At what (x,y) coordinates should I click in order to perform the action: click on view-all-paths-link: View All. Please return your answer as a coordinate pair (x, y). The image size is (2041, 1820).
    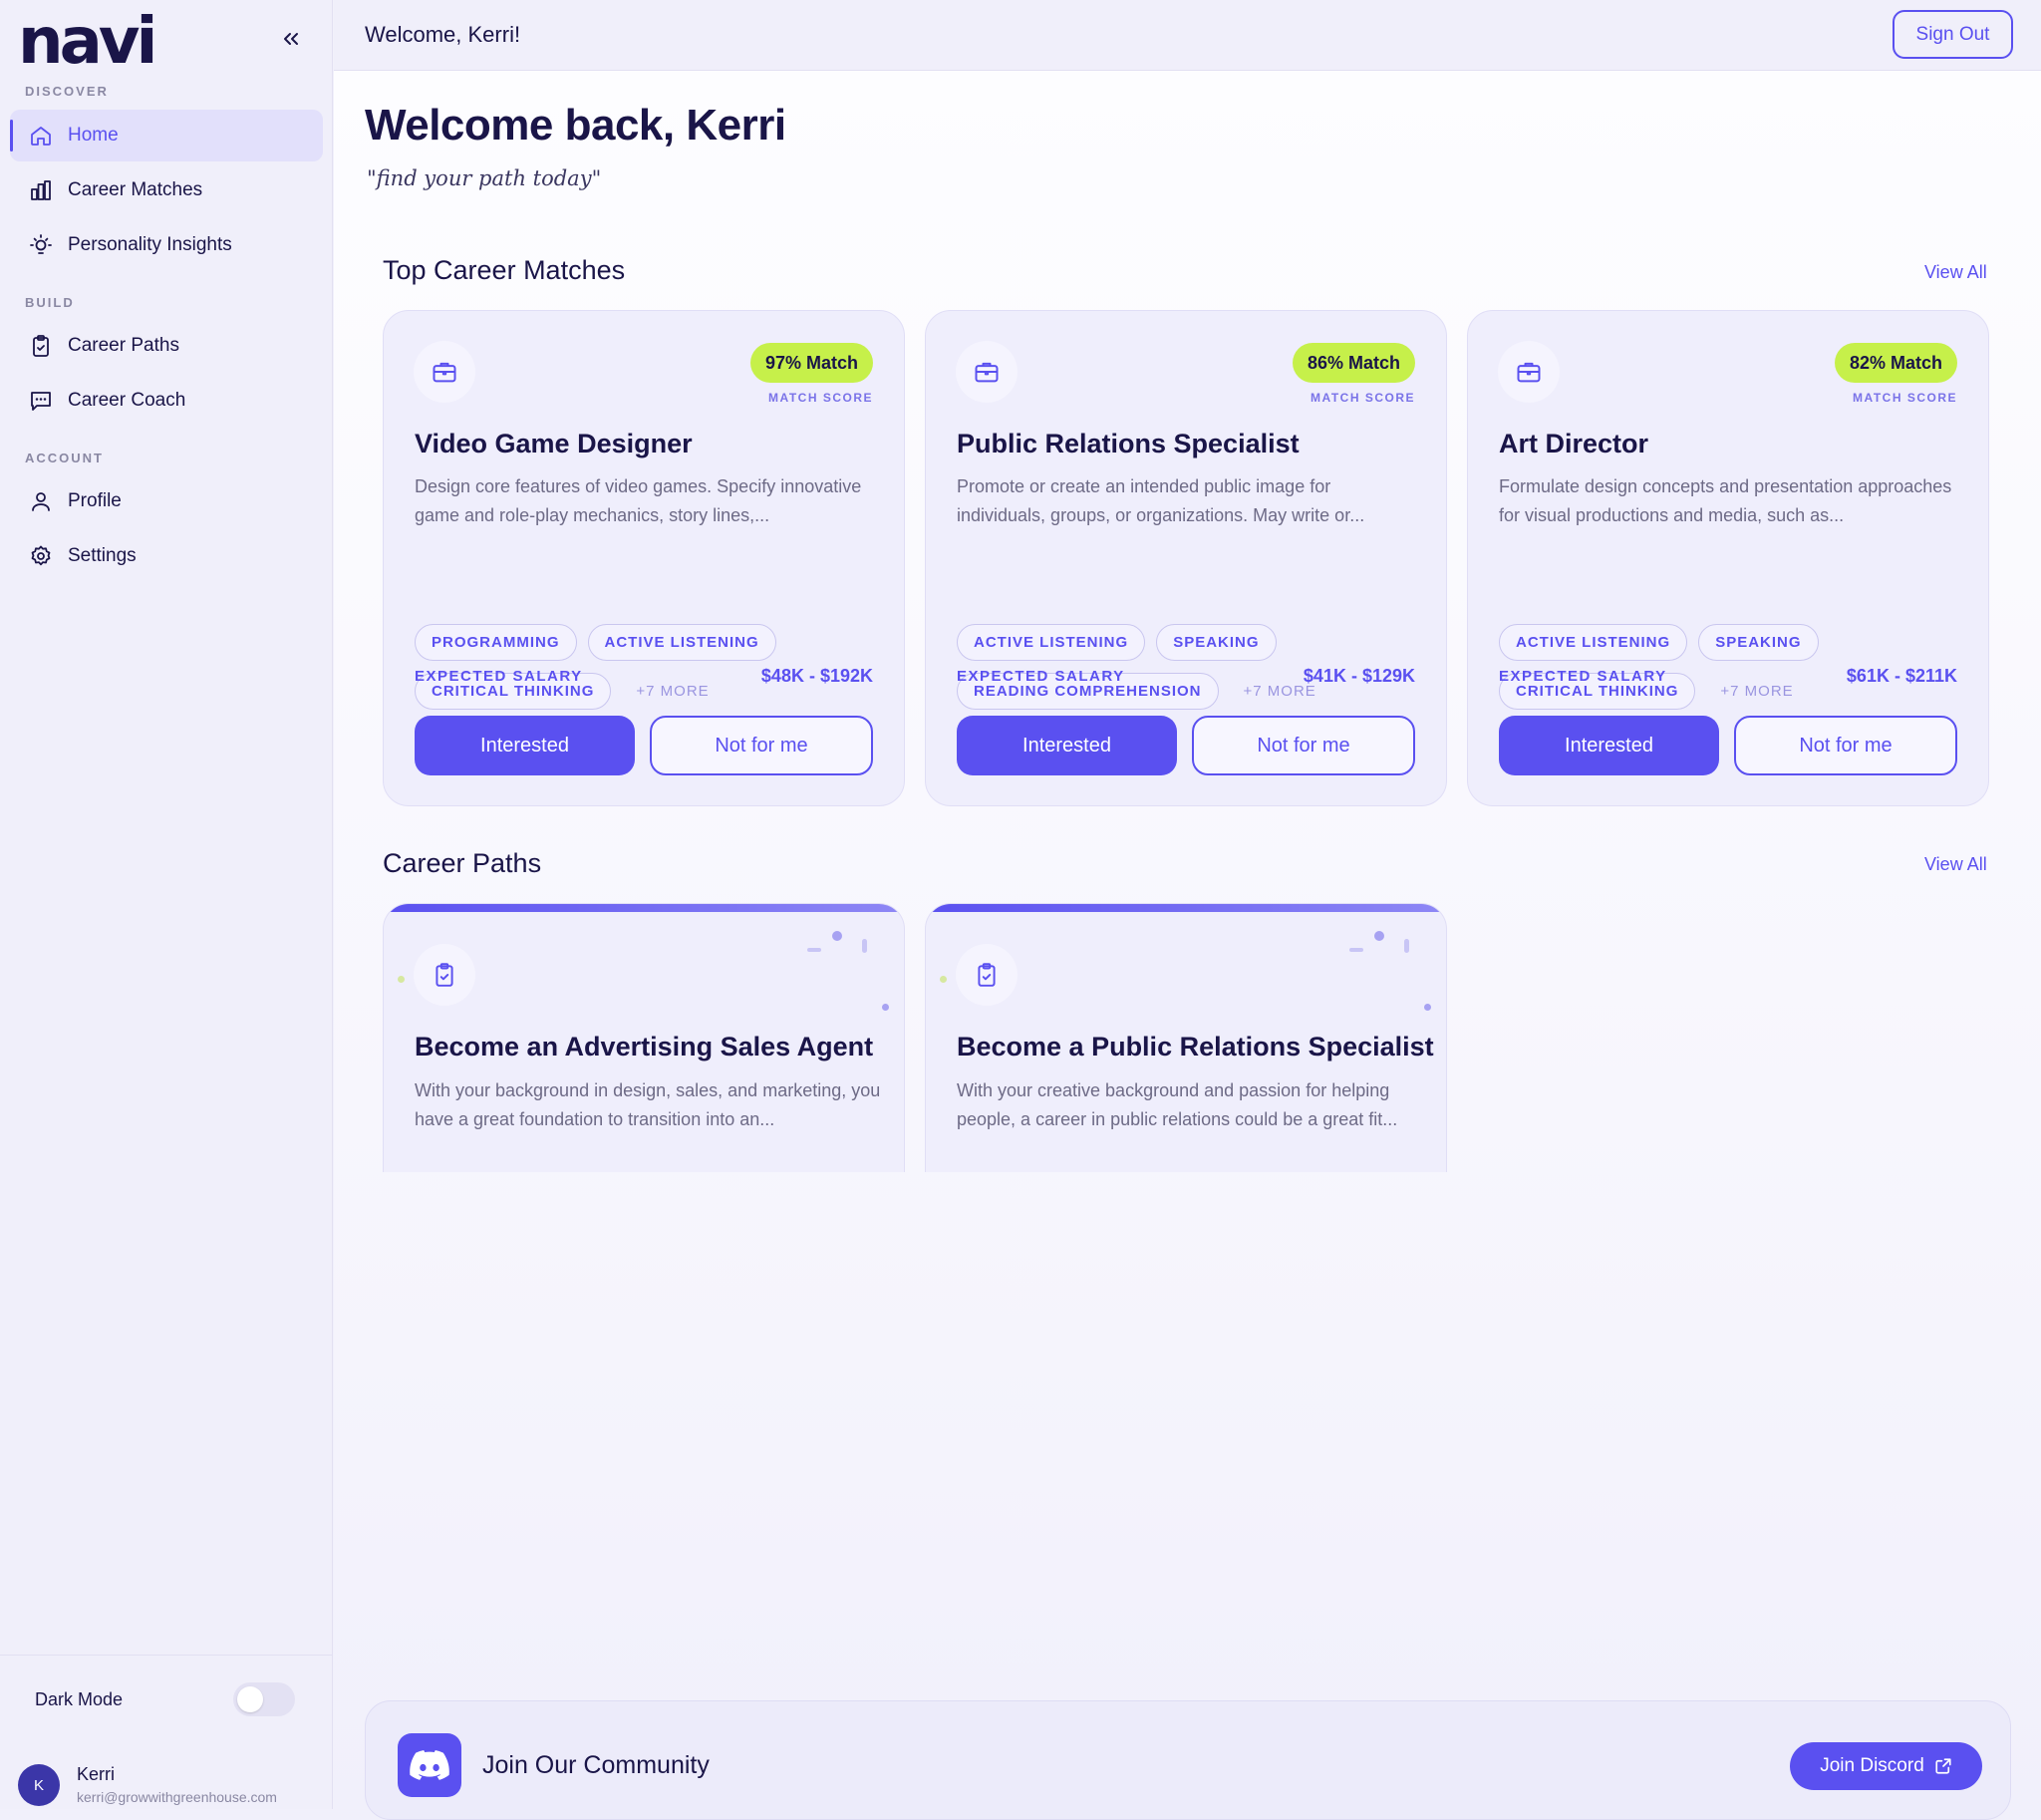
    Looking at the image, I should click on (1955, 864).